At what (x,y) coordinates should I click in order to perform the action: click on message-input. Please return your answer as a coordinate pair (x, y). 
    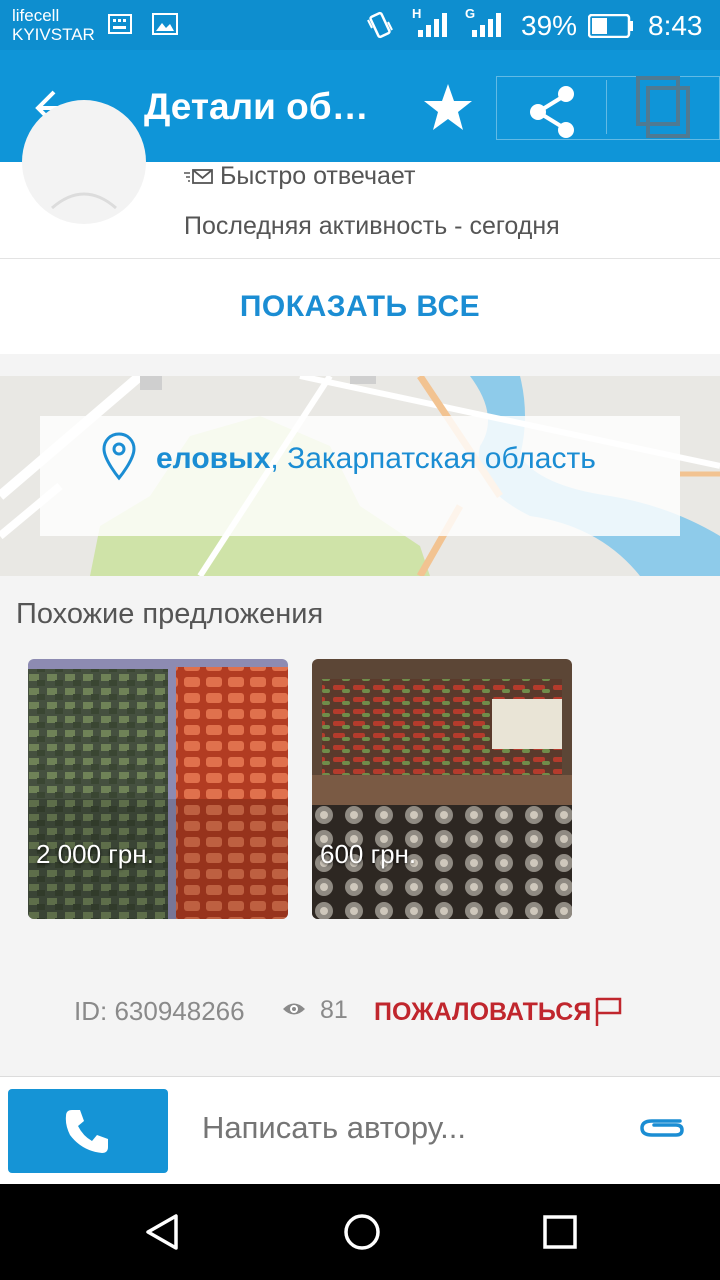
    Looking at the image, I should click on (401, 1128).